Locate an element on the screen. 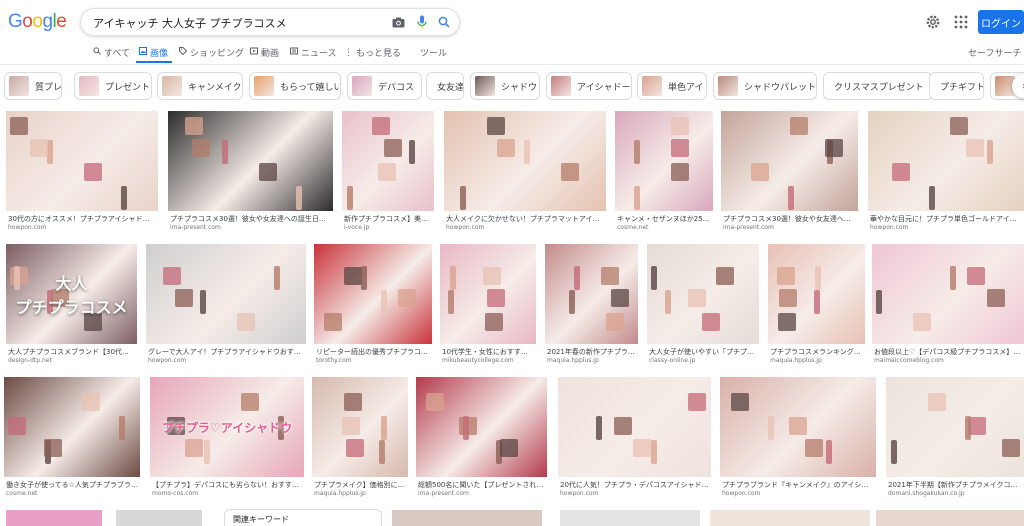 This screenshot has height=526, width=1024. image-result: プチプラコスメ30選！彼女や女友達への... ima-present.com is located at coordinates (789, 172).